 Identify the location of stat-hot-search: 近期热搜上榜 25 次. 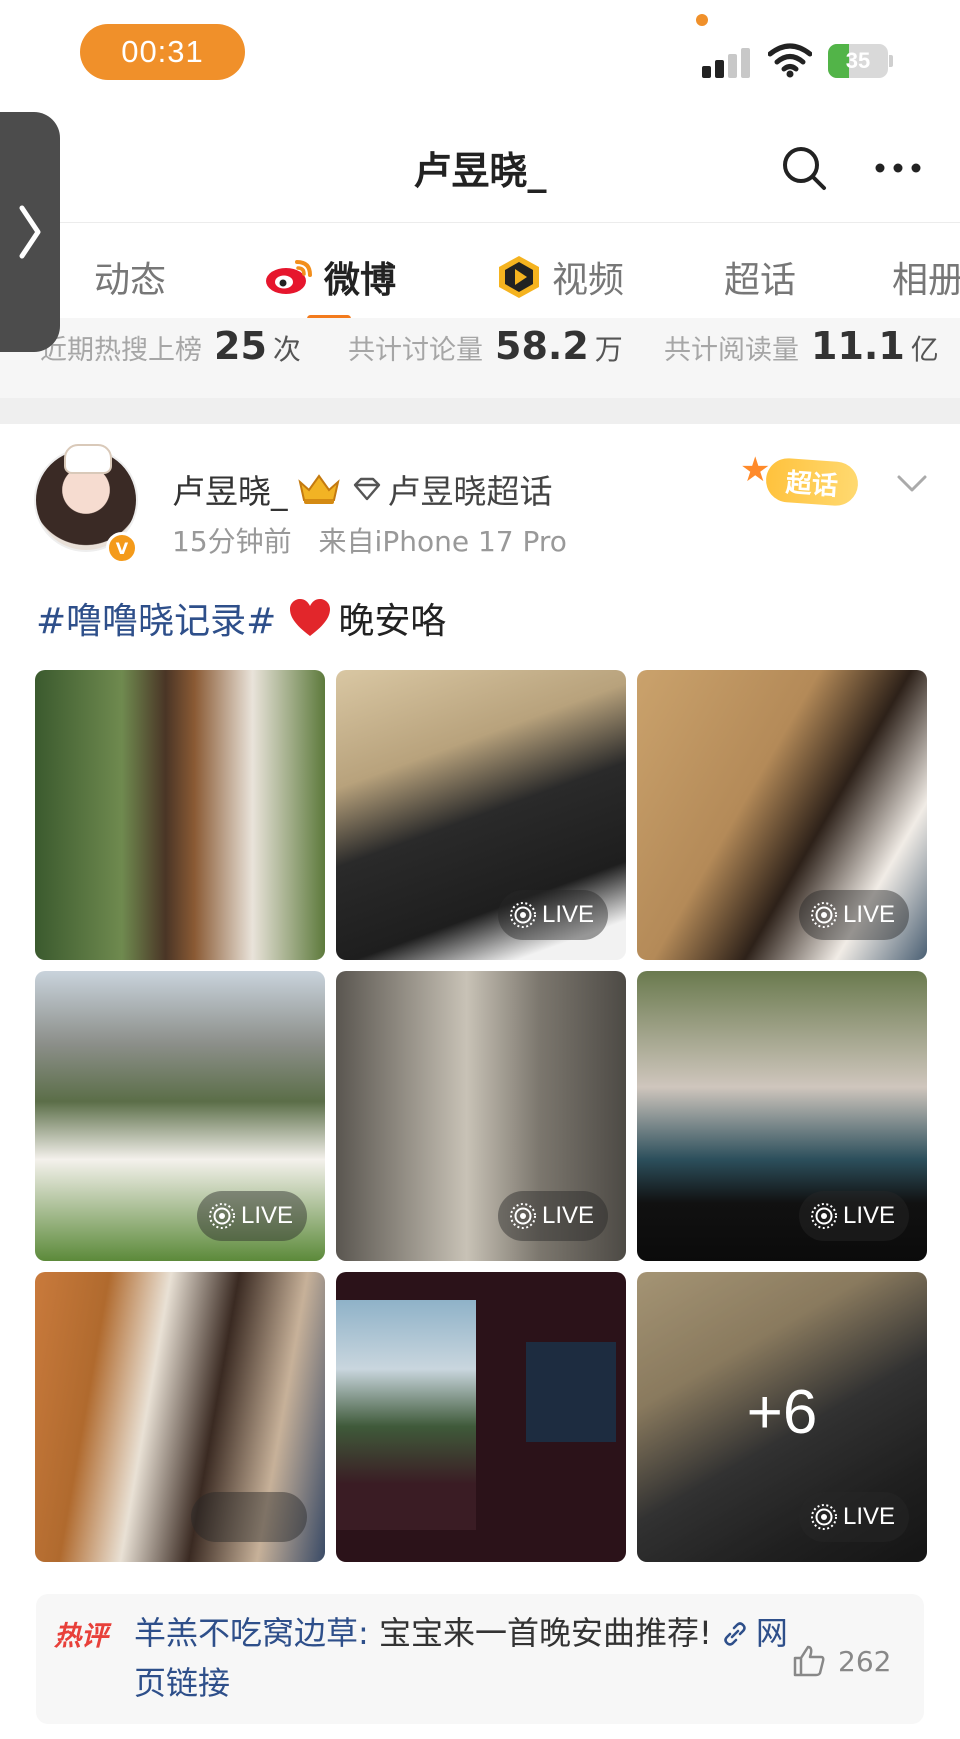
(170, 346).